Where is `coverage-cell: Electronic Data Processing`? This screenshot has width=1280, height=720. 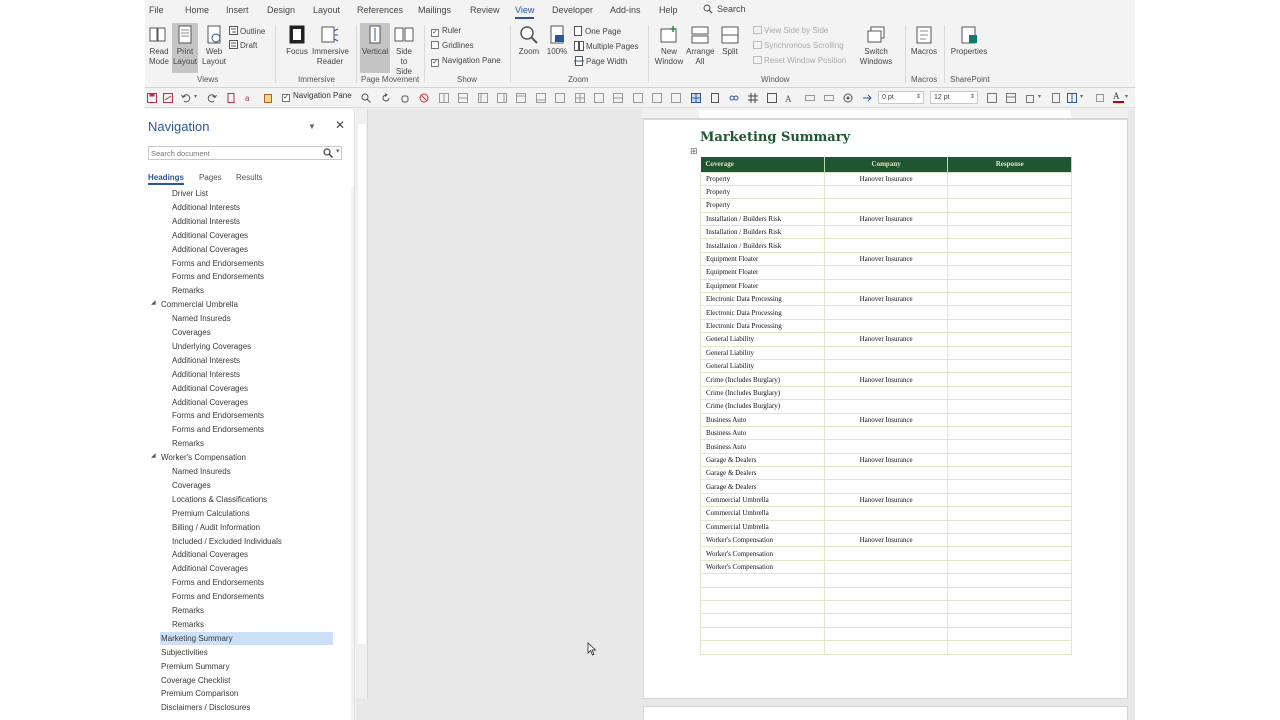
coverage-cell: Electronic Data Processing is located at coordinates (762, 299).